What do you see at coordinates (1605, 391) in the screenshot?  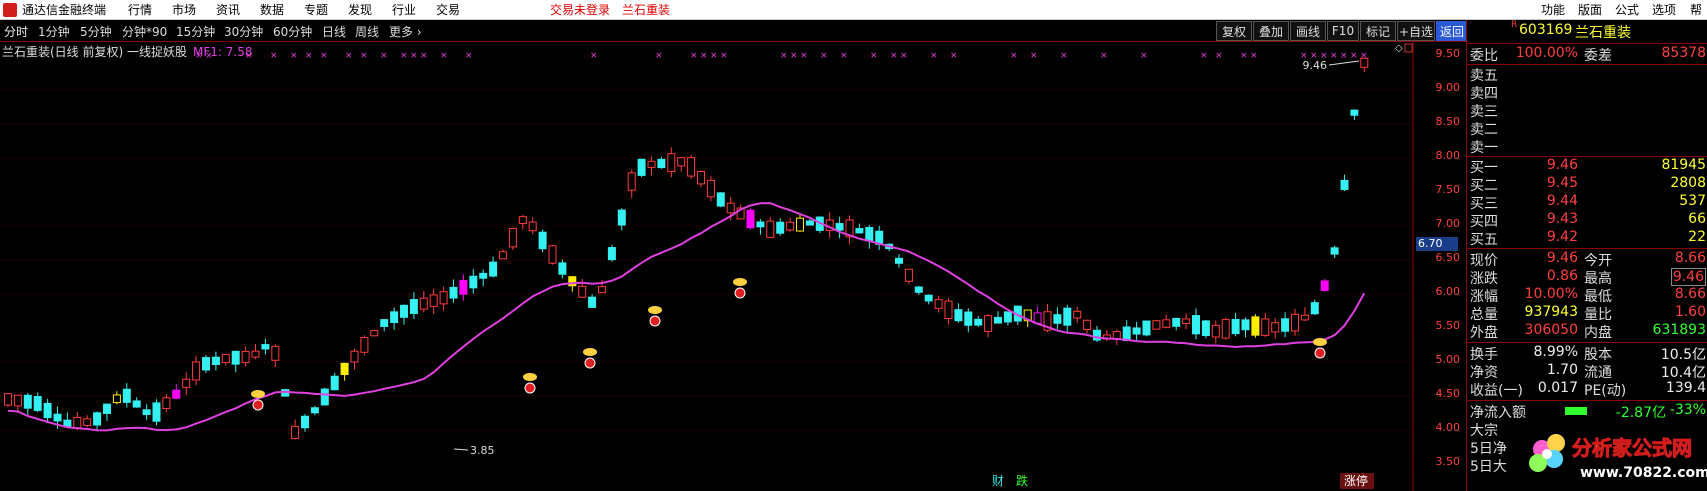 I see `pe-label: PE(动)` at bounding box center [1605, 391].